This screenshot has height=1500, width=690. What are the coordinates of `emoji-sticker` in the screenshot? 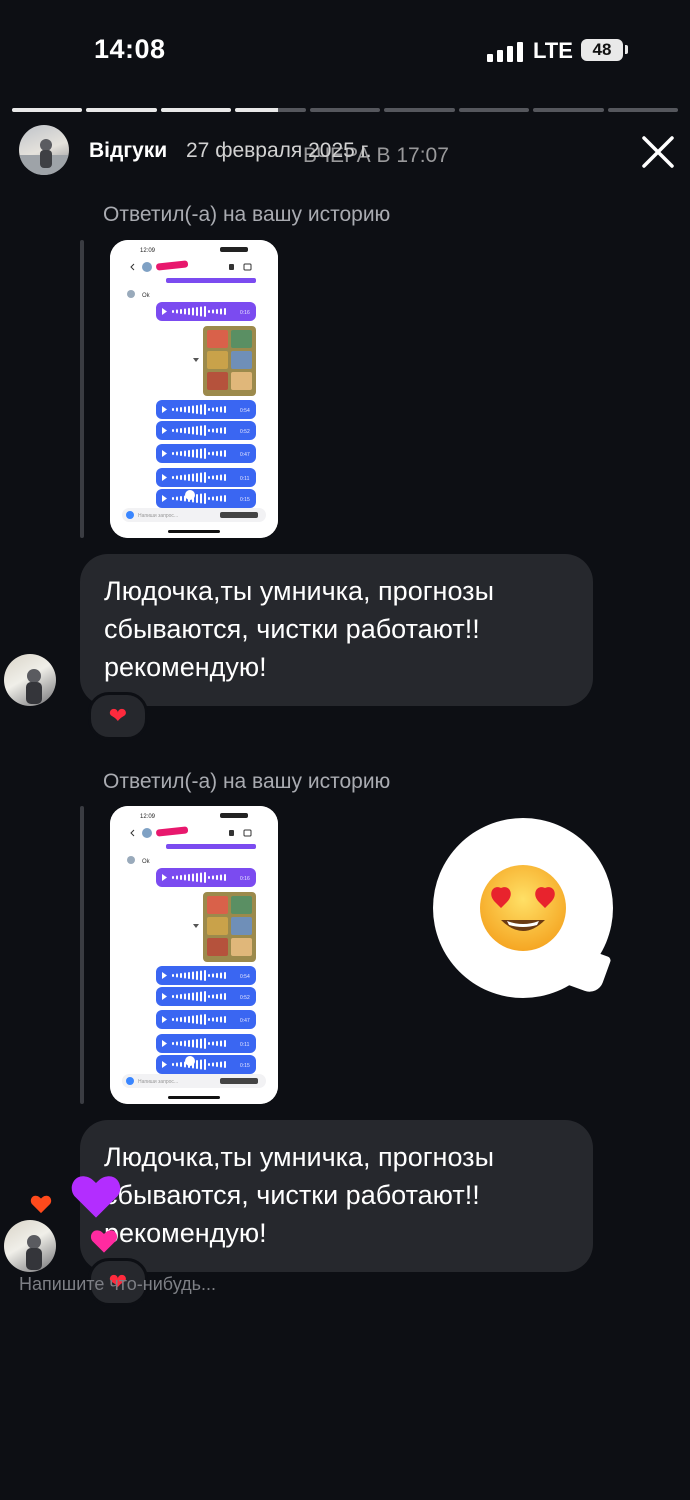 It's located at (523, 908).